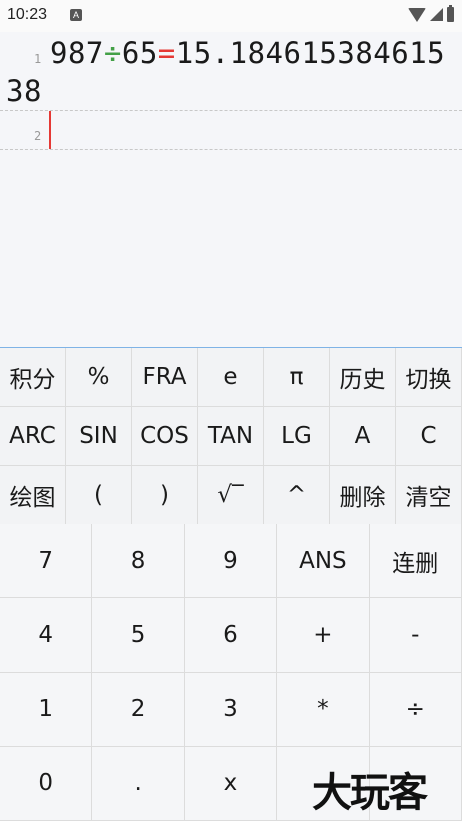  I want to click on clear-key: 清空, so click(429, 495).